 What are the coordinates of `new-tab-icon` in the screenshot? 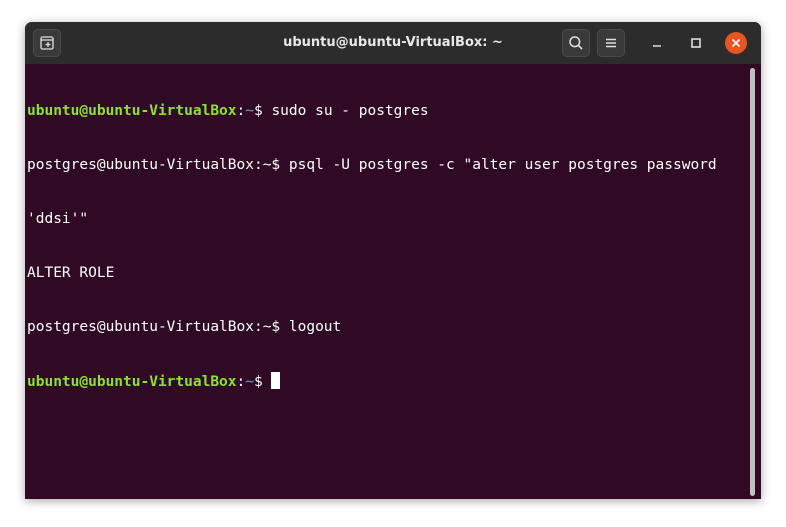 It's located at (47, 43).